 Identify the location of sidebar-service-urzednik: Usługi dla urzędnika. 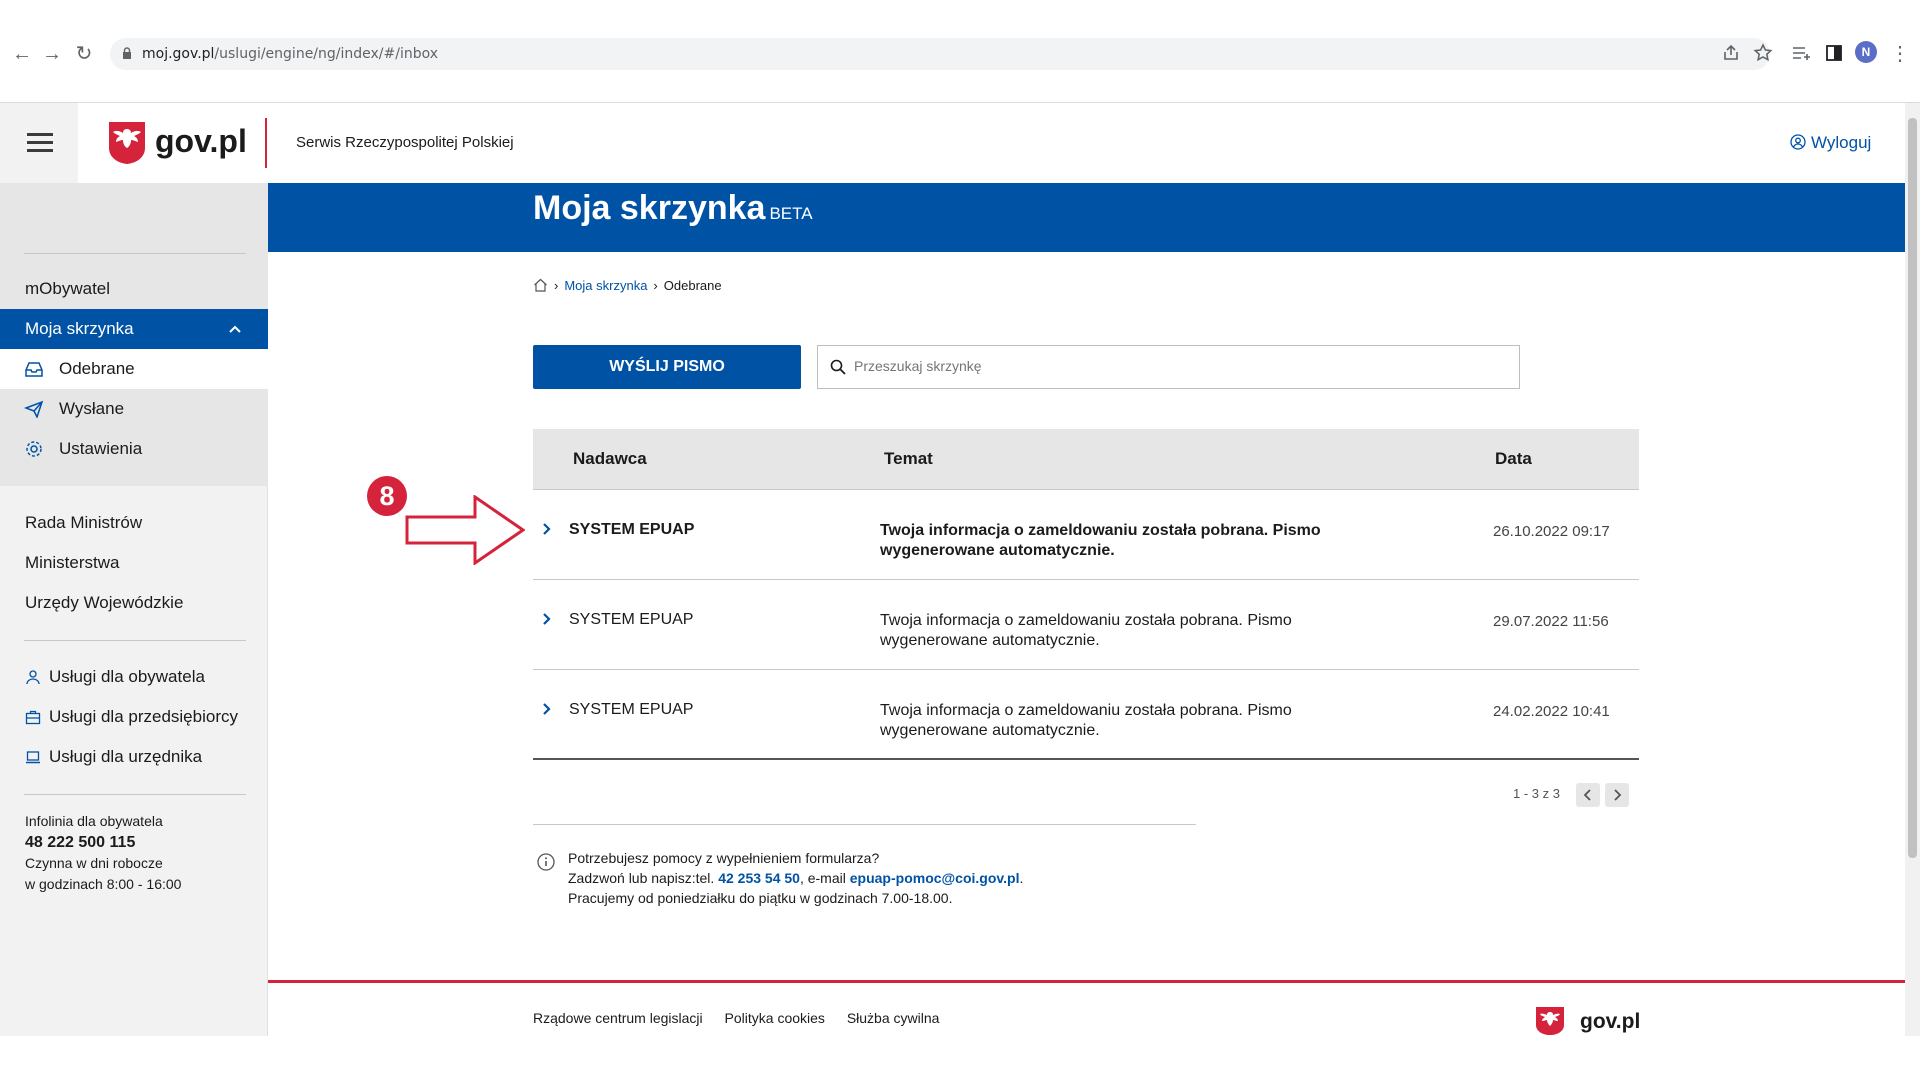
(134, 757).